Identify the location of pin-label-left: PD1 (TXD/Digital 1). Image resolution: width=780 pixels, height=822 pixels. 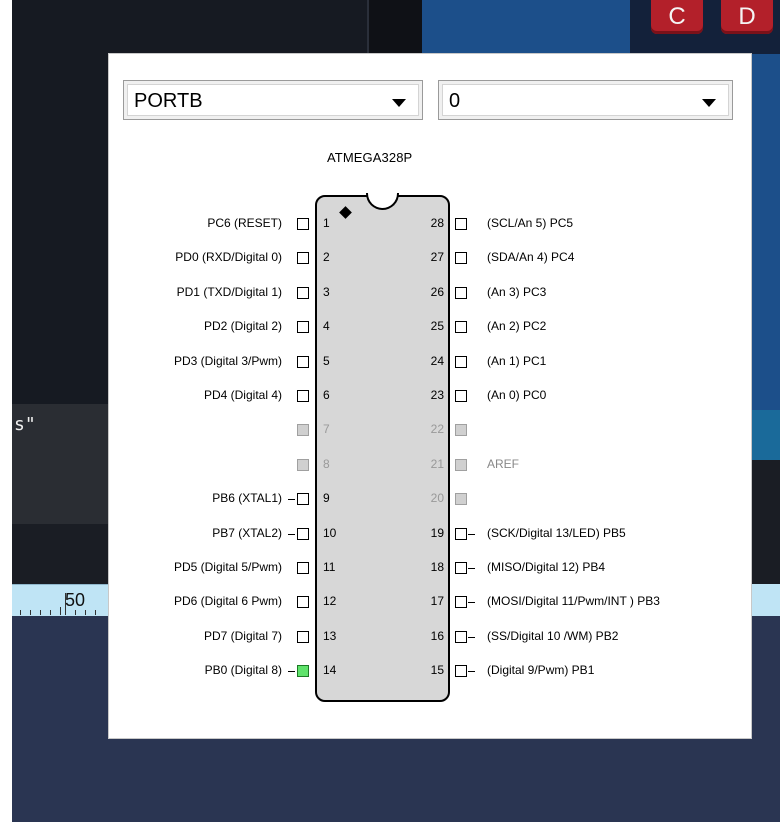
(229, 291).